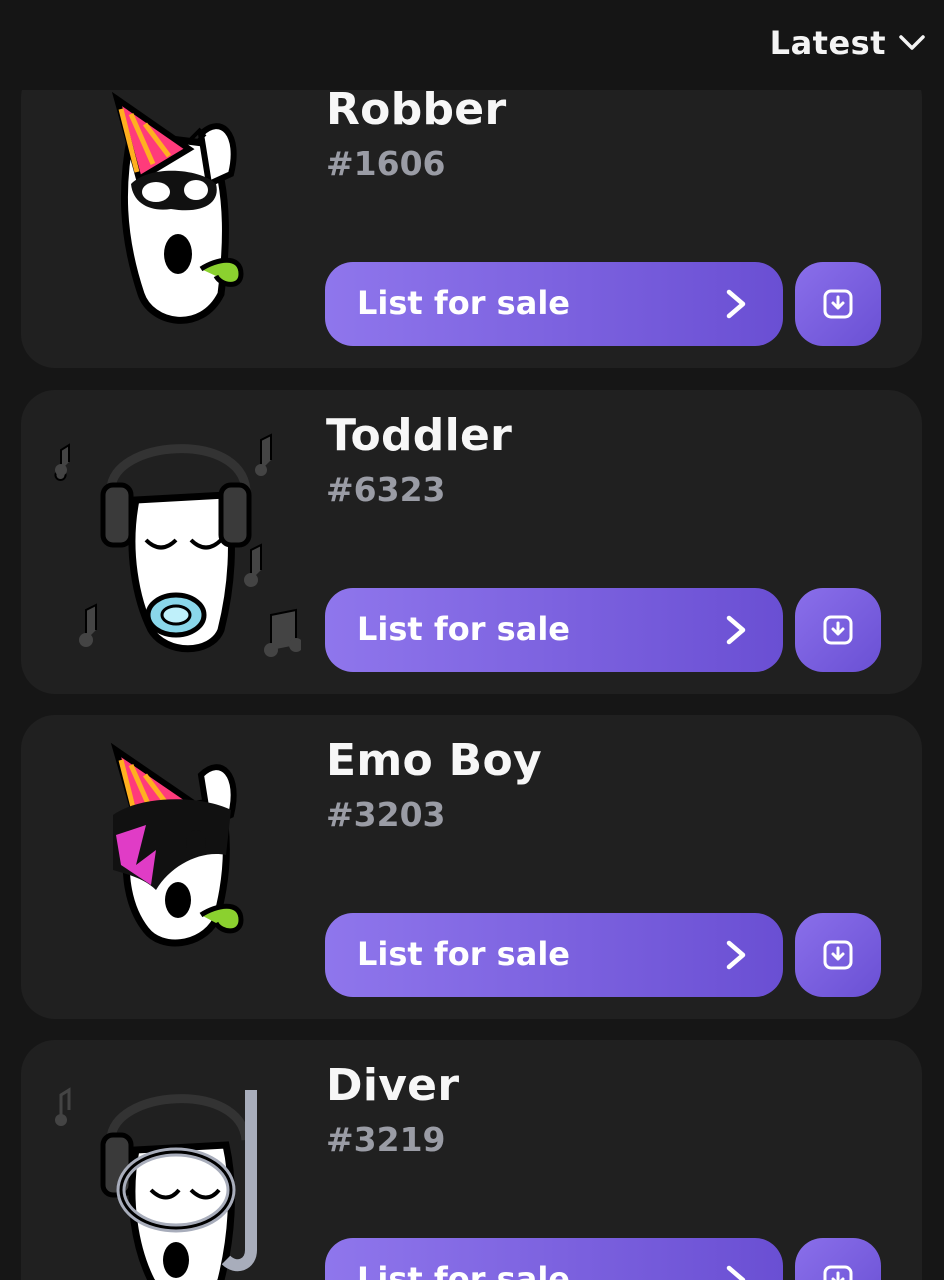 The width and height of the screenshot is (944, 1280). Describe the element at coordinates (177, 545) in the screenshot. I see `toddler-avatar` at that location.